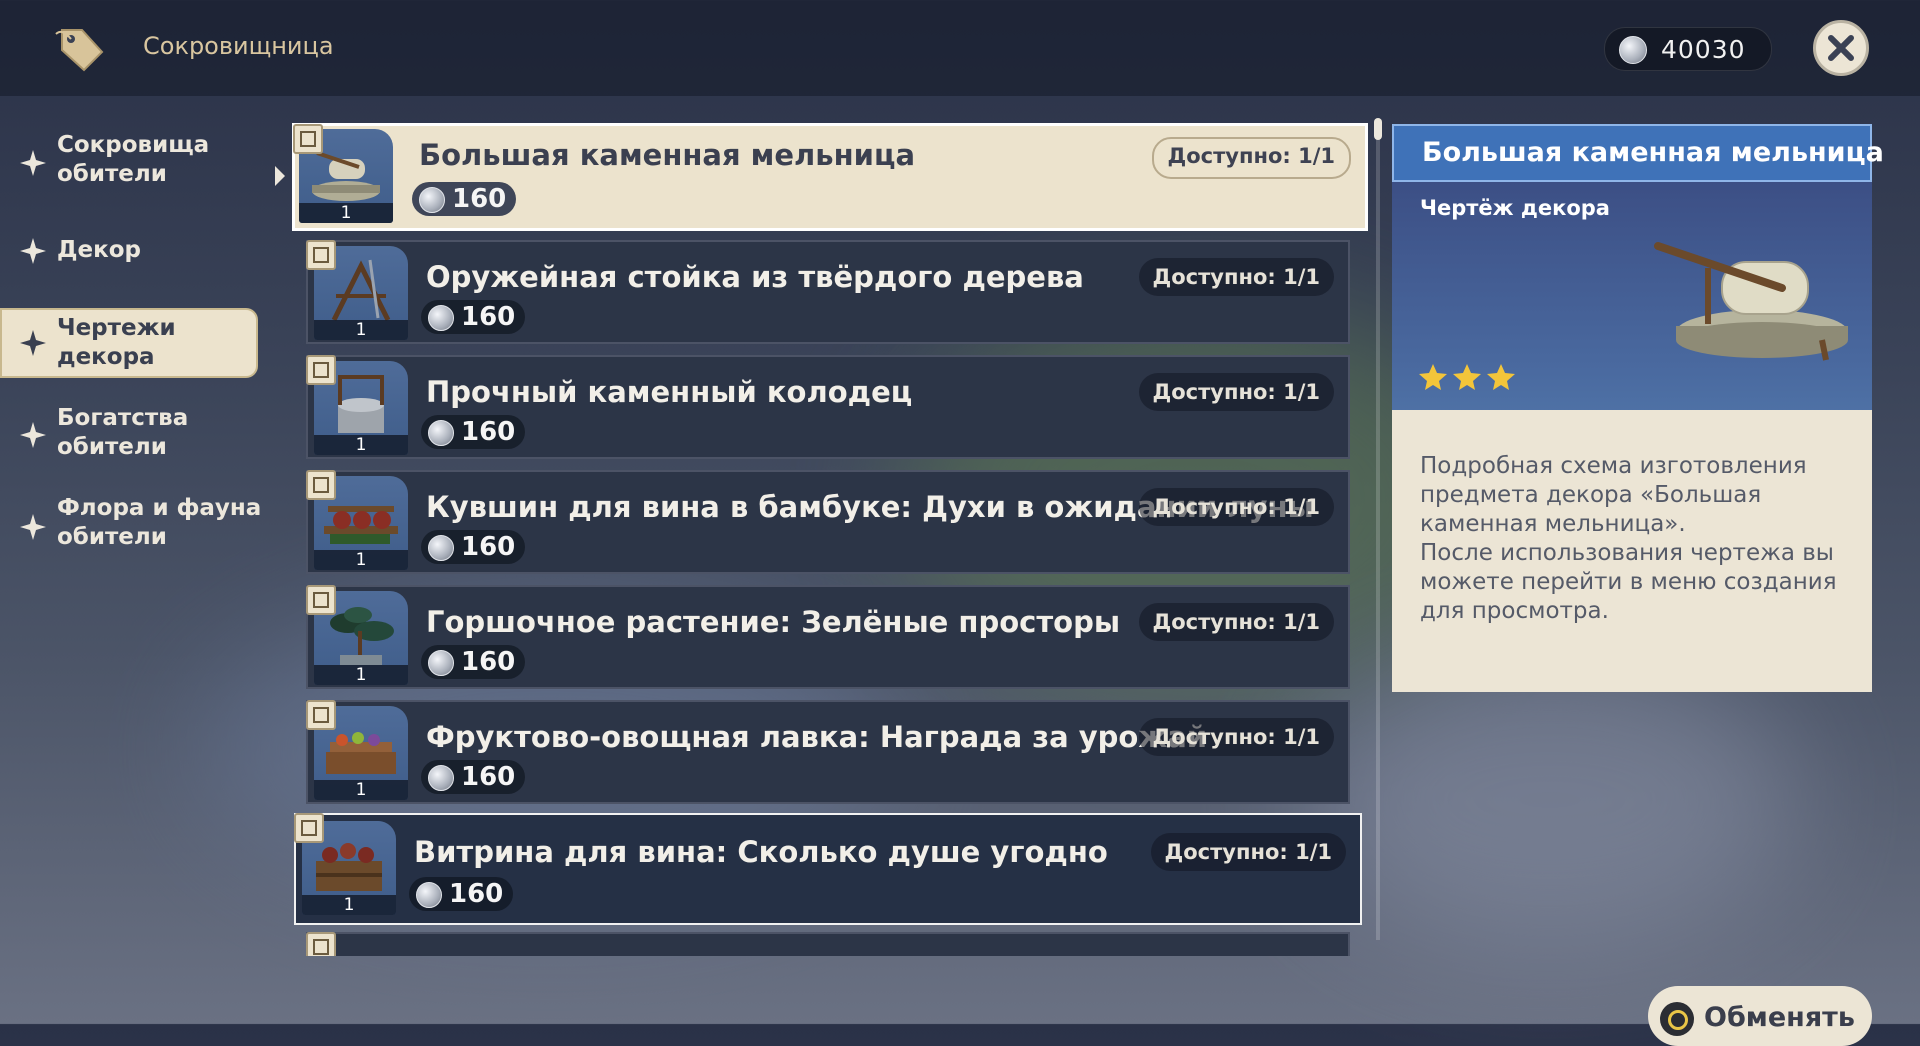 The height and width of the screenshot is (1046, 1920). I want to click on scrollbar-thumb, so click(1378, 129).